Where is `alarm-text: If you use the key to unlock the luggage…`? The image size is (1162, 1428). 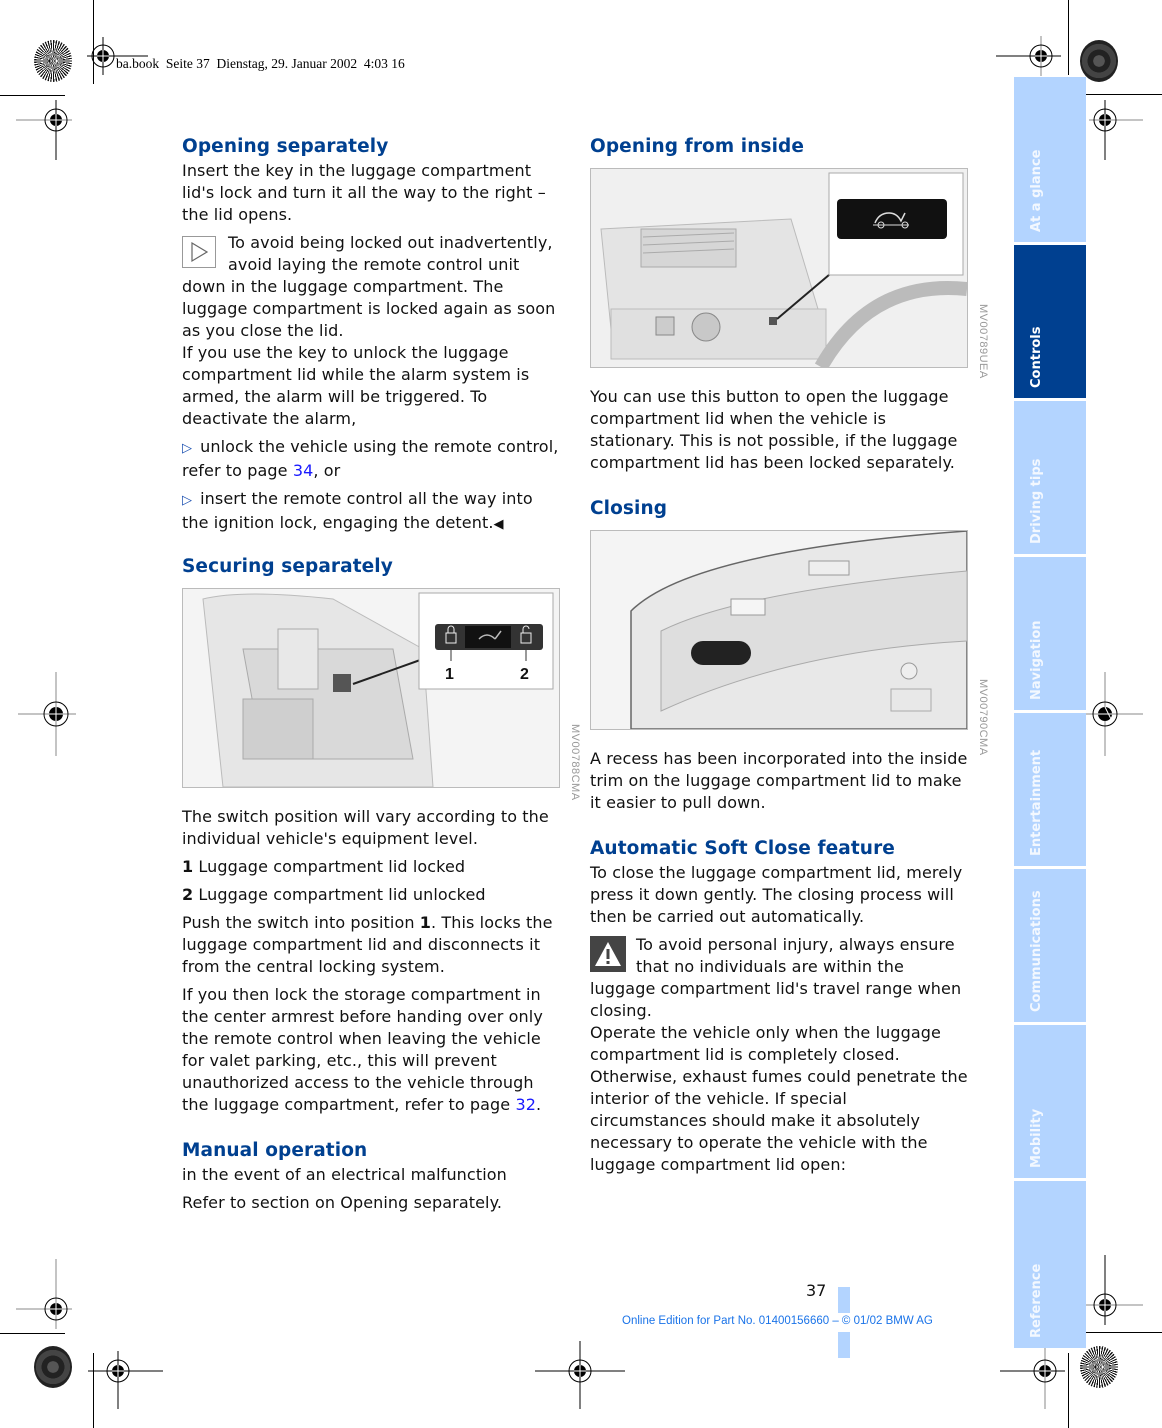 alarm-text: If you use the key to unlock the luggage… is located at coordinates (356, 385).